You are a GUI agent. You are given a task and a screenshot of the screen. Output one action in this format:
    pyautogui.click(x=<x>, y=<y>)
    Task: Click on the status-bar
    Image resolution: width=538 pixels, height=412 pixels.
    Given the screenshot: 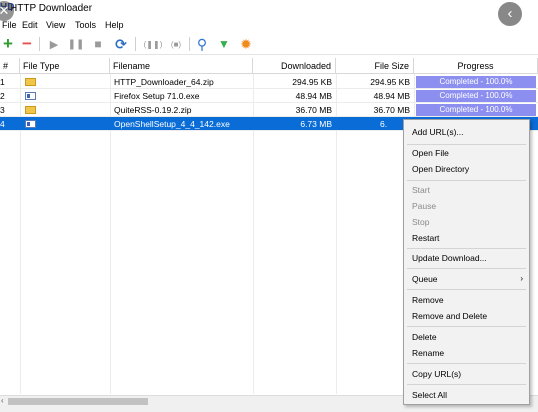 What is the action you would take?
    pyautogui.click(x=269, y=409)
    